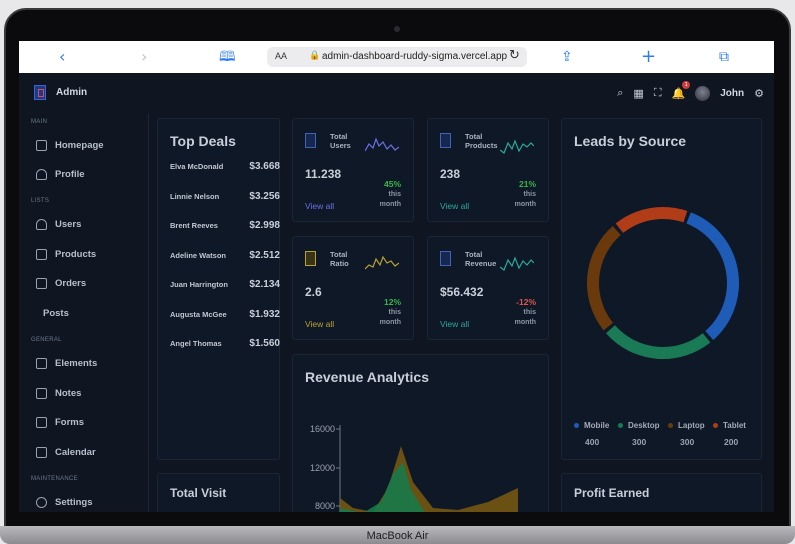 This screenshot has width=795, height=544. I want to click on deal-value: $1.560, so click(264, 343).